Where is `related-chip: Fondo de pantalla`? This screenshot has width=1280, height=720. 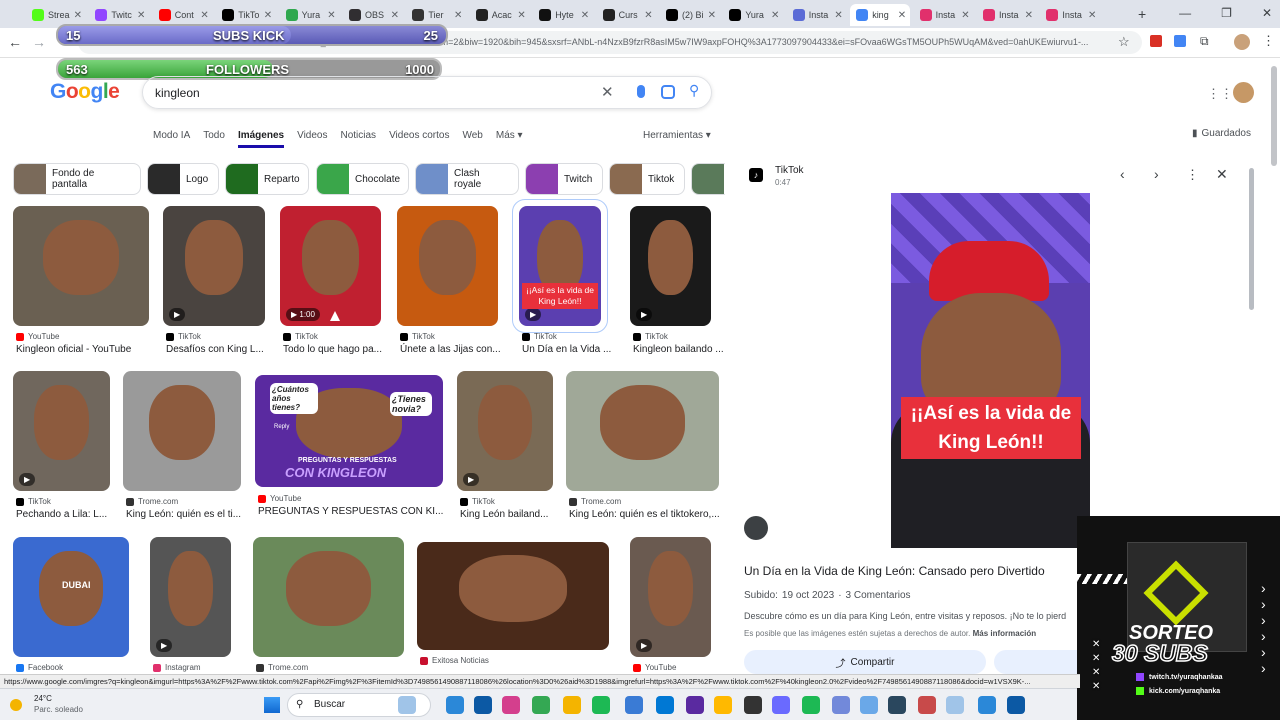
related-chip: Fondo de pantalla is located at coordinates (77, 179).